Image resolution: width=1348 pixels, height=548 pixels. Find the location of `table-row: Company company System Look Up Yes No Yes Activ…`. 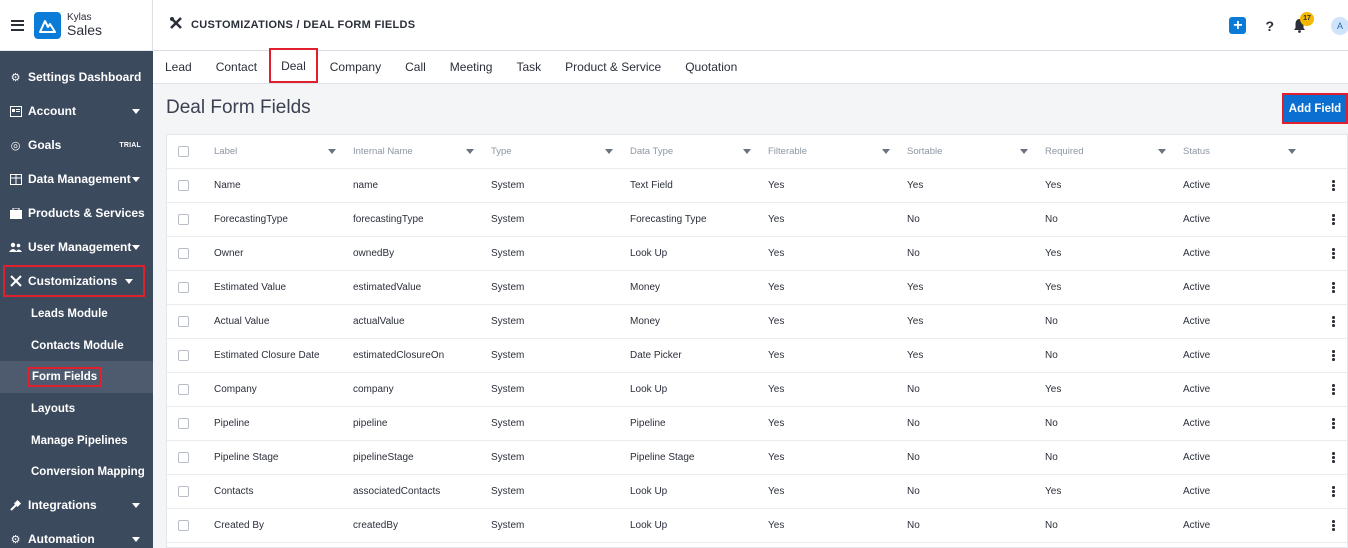

table-row: Company company System Look Up Yes No Yes Activ… is located at coordinates (757, 390).